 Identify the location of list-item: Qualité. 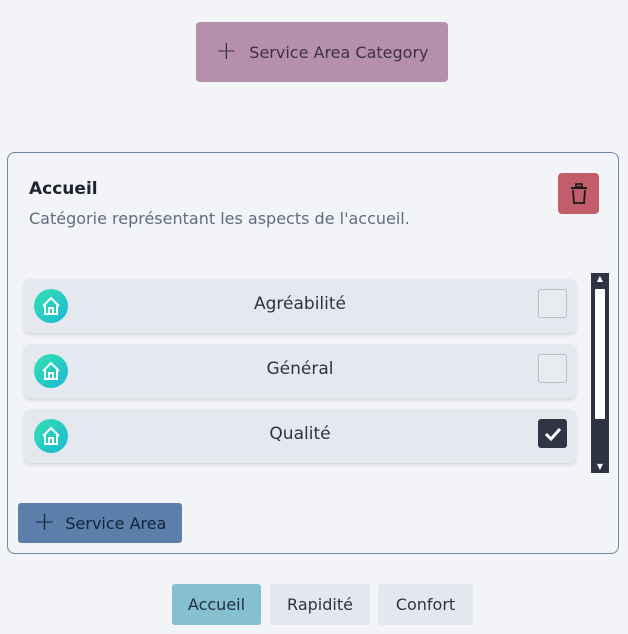
(300, 436).